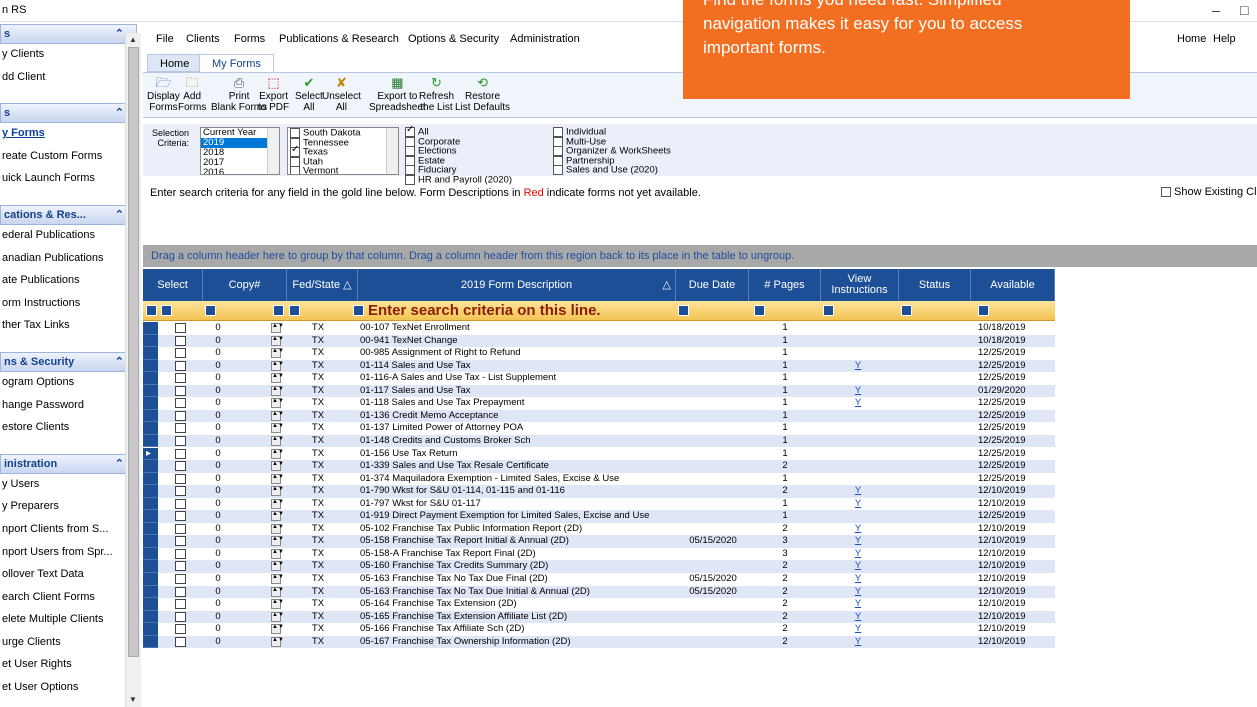  I want to click on scroll-down-icon: ▼, so click(133, 699).